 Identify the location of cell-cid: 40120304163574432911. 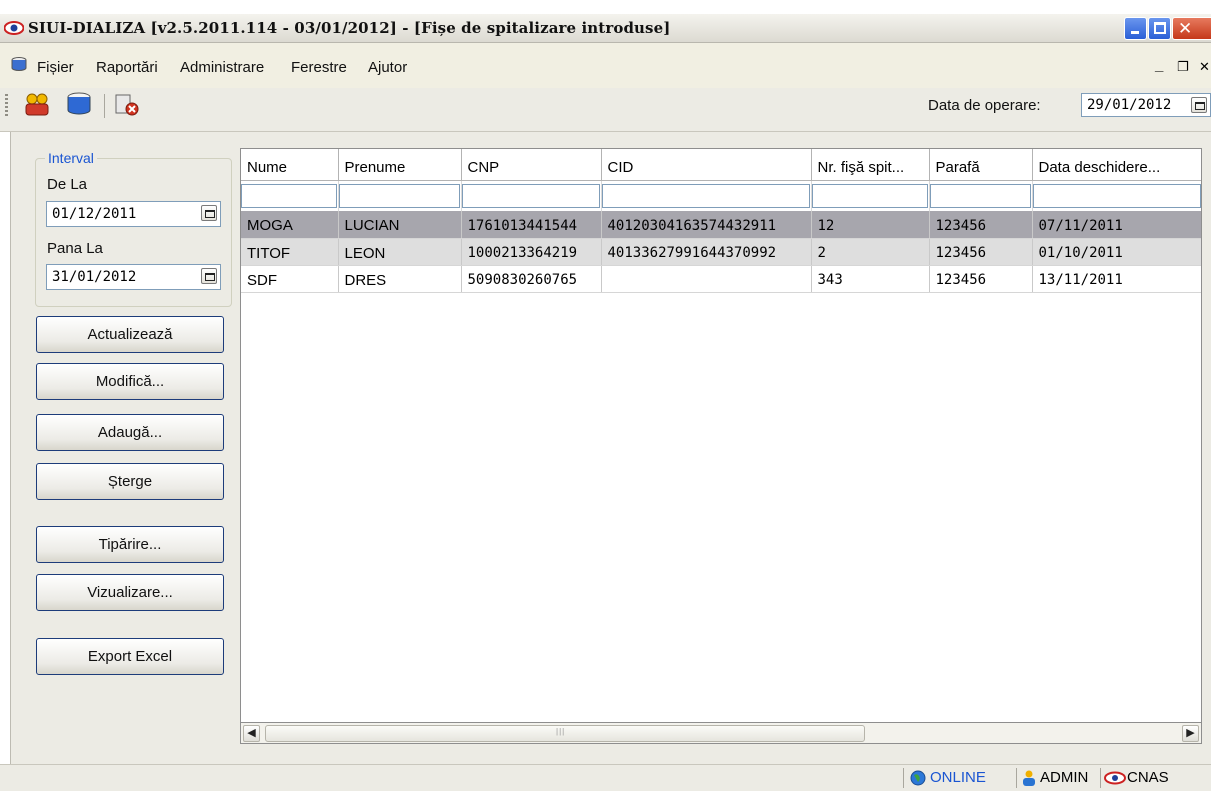
(706, 225).